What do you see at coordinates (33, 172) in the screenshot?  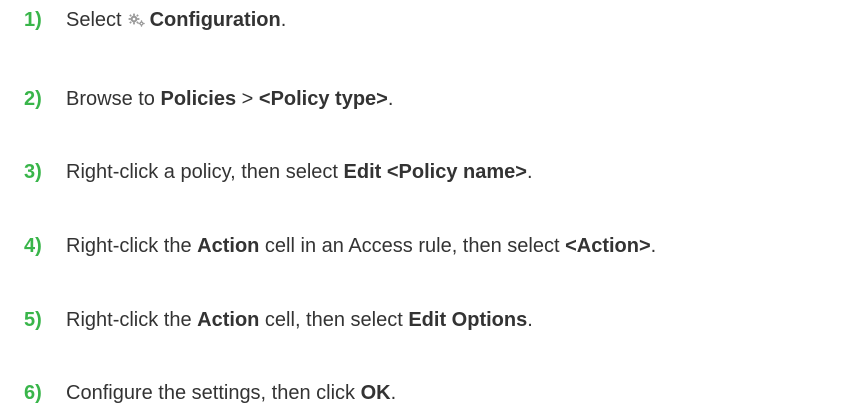 I see `step-number: 3)` at bounding box center [33, 172].